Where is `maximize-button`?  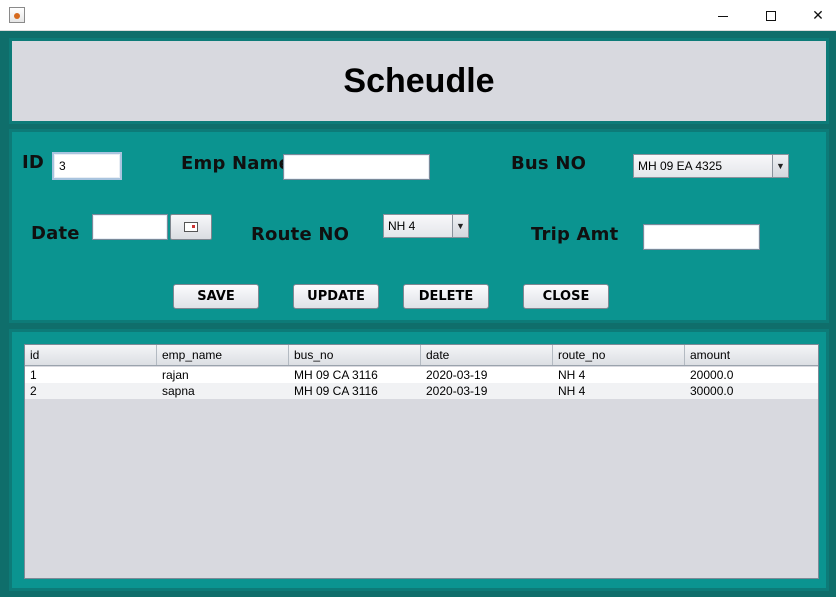 maximize-button is located at coordinates (771, 15).